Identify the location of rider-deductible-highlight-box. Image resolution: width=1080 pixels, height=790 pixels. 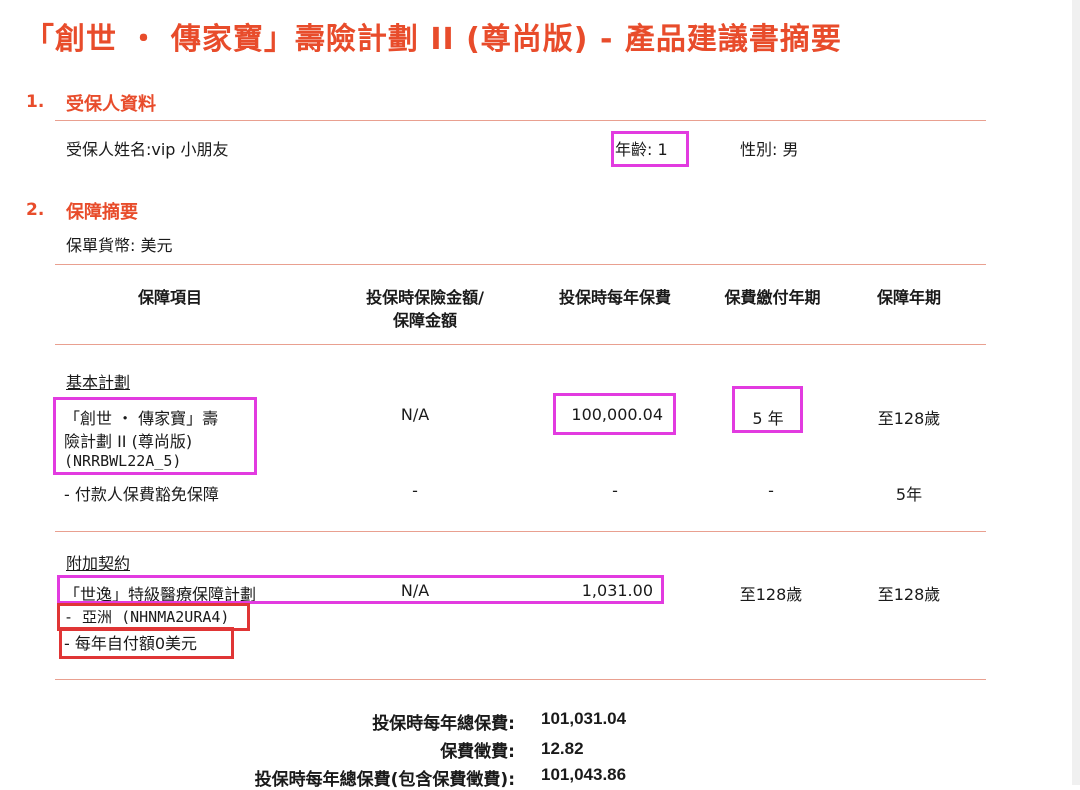
(146, 643).